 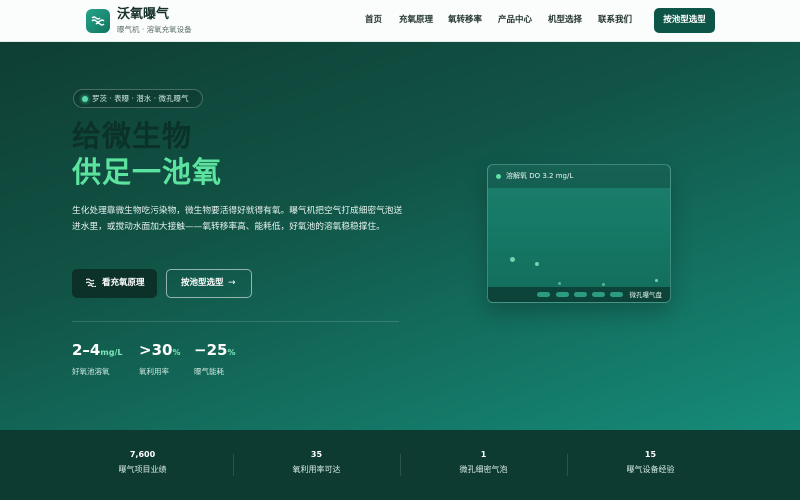 I want to click on band-stat-projects: 7,600 曝气项目业绩, so click(x=142, y=465).